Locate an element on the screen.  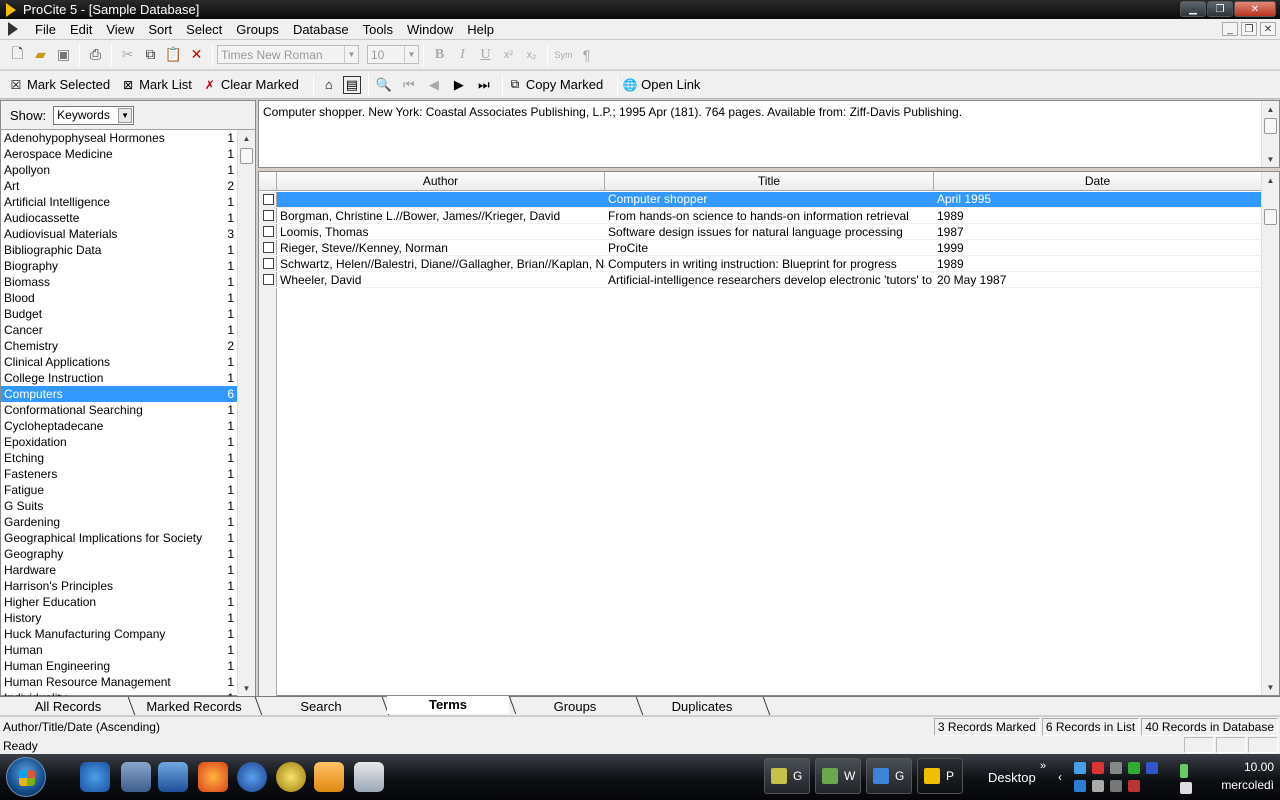
taskbar-button-g2: G is located at coordinates (889, 776).